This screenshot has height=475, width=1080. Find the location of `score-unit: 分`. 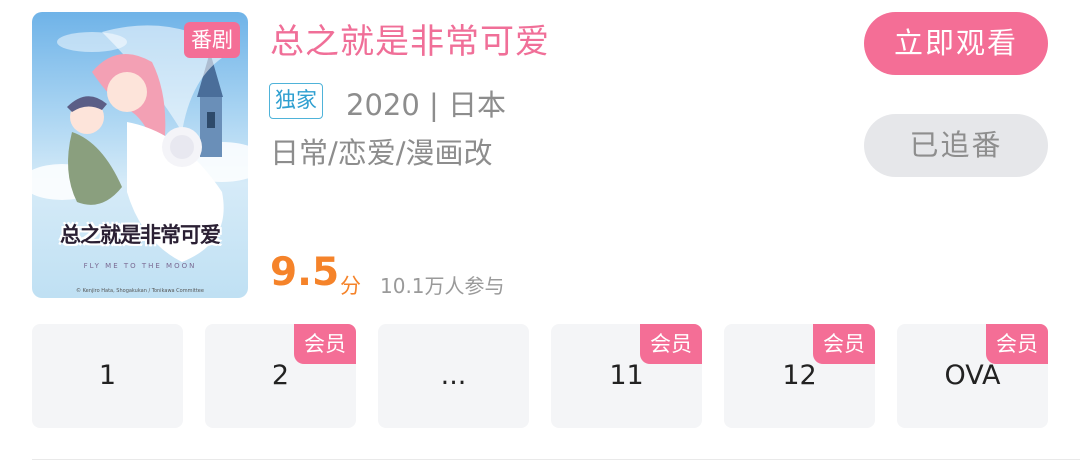

score-unit: 分 is located at coordinates (350, 286).